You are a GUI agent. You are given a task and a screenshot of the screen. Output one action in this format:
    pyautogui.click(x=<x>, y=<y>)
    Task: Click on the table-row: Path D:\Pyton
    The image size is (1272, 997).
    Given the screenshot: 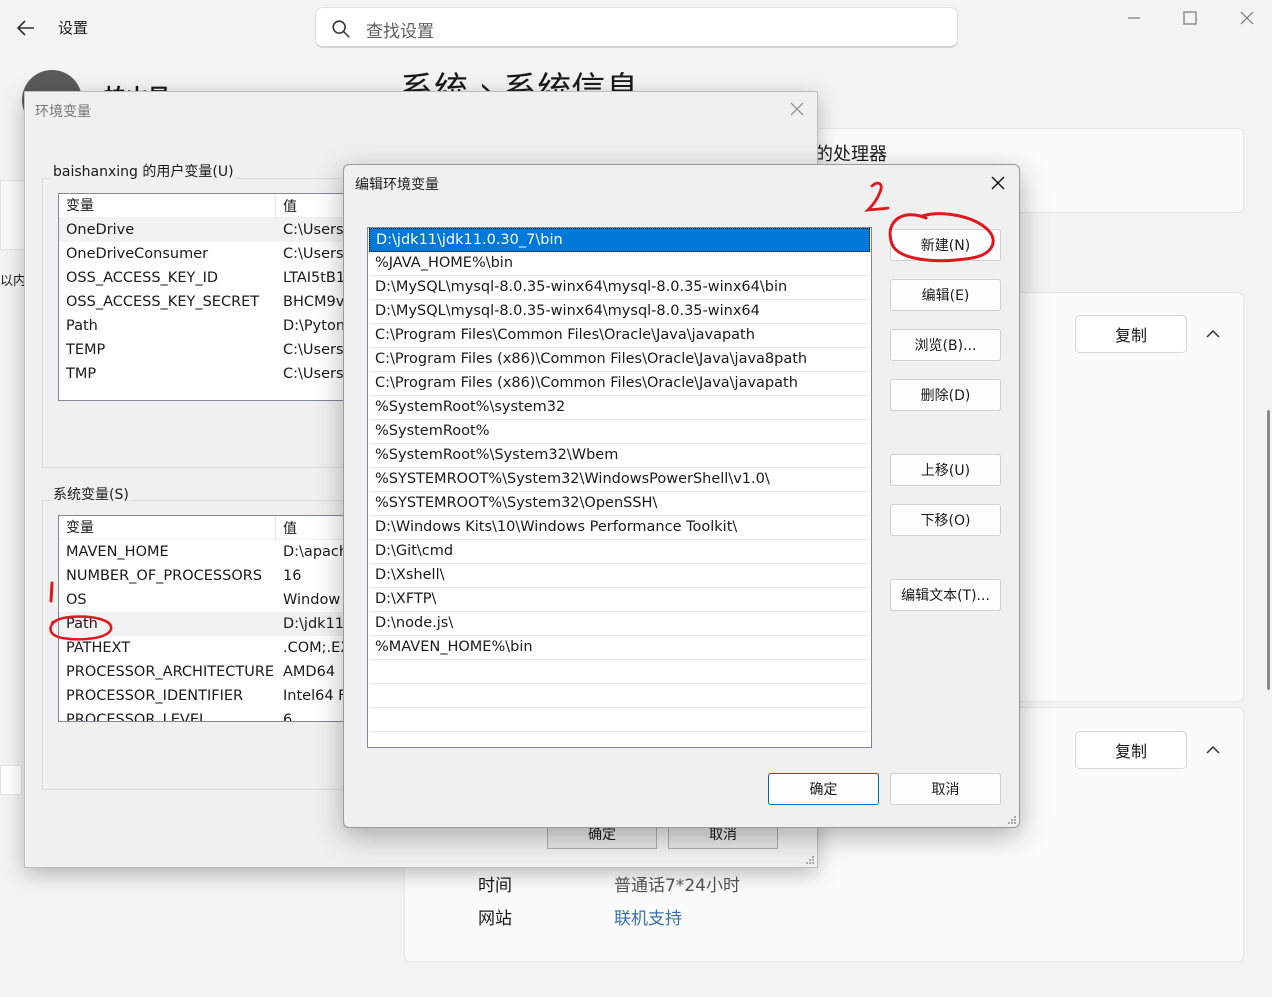 What is the action you would take?
    pyautogui.click(x=208, y=326)
    